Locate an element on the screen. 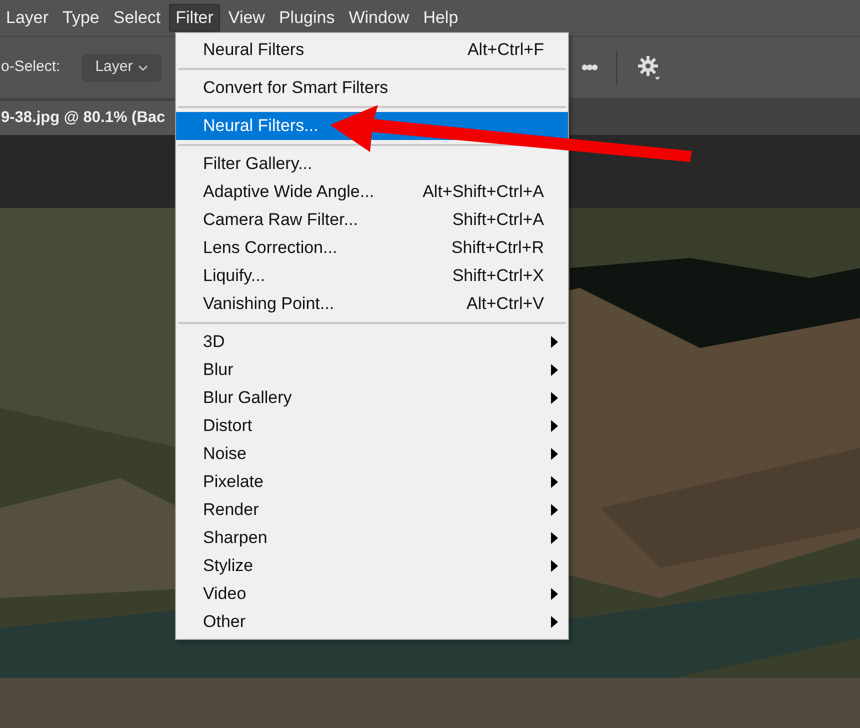 Image resolution: width=860 pixels, height=728 pixels. shortcut-text: Alt+Ctrl+F is located at coordinates (505, 50).